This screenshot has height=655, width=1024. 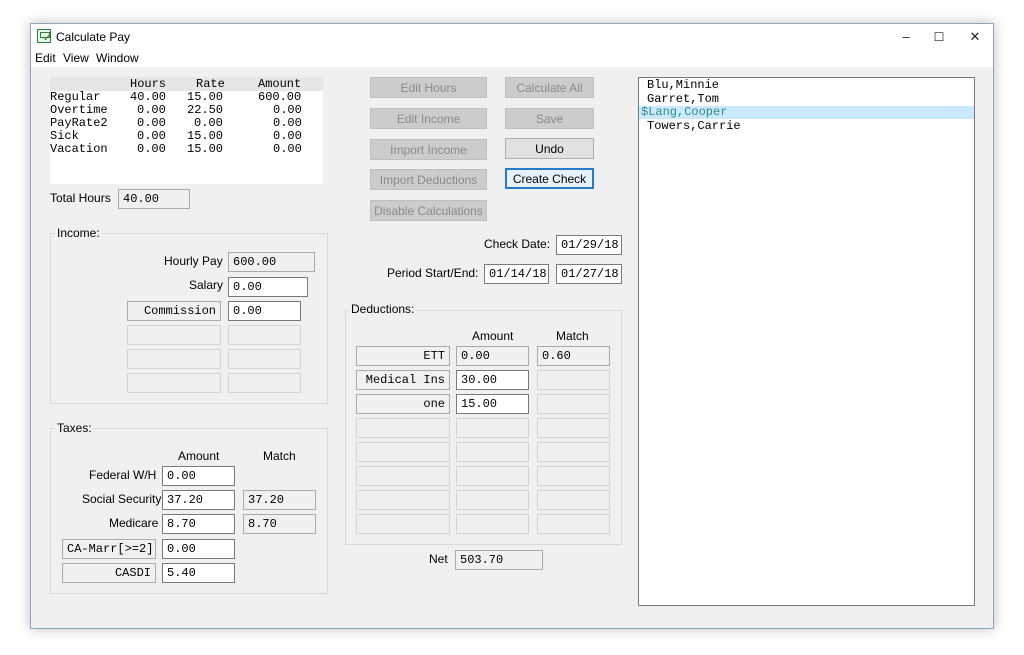 What do you see at coordinates (549, 118) in the screenshot?
I see `save-button: Save` at bounding box center [549, 118].